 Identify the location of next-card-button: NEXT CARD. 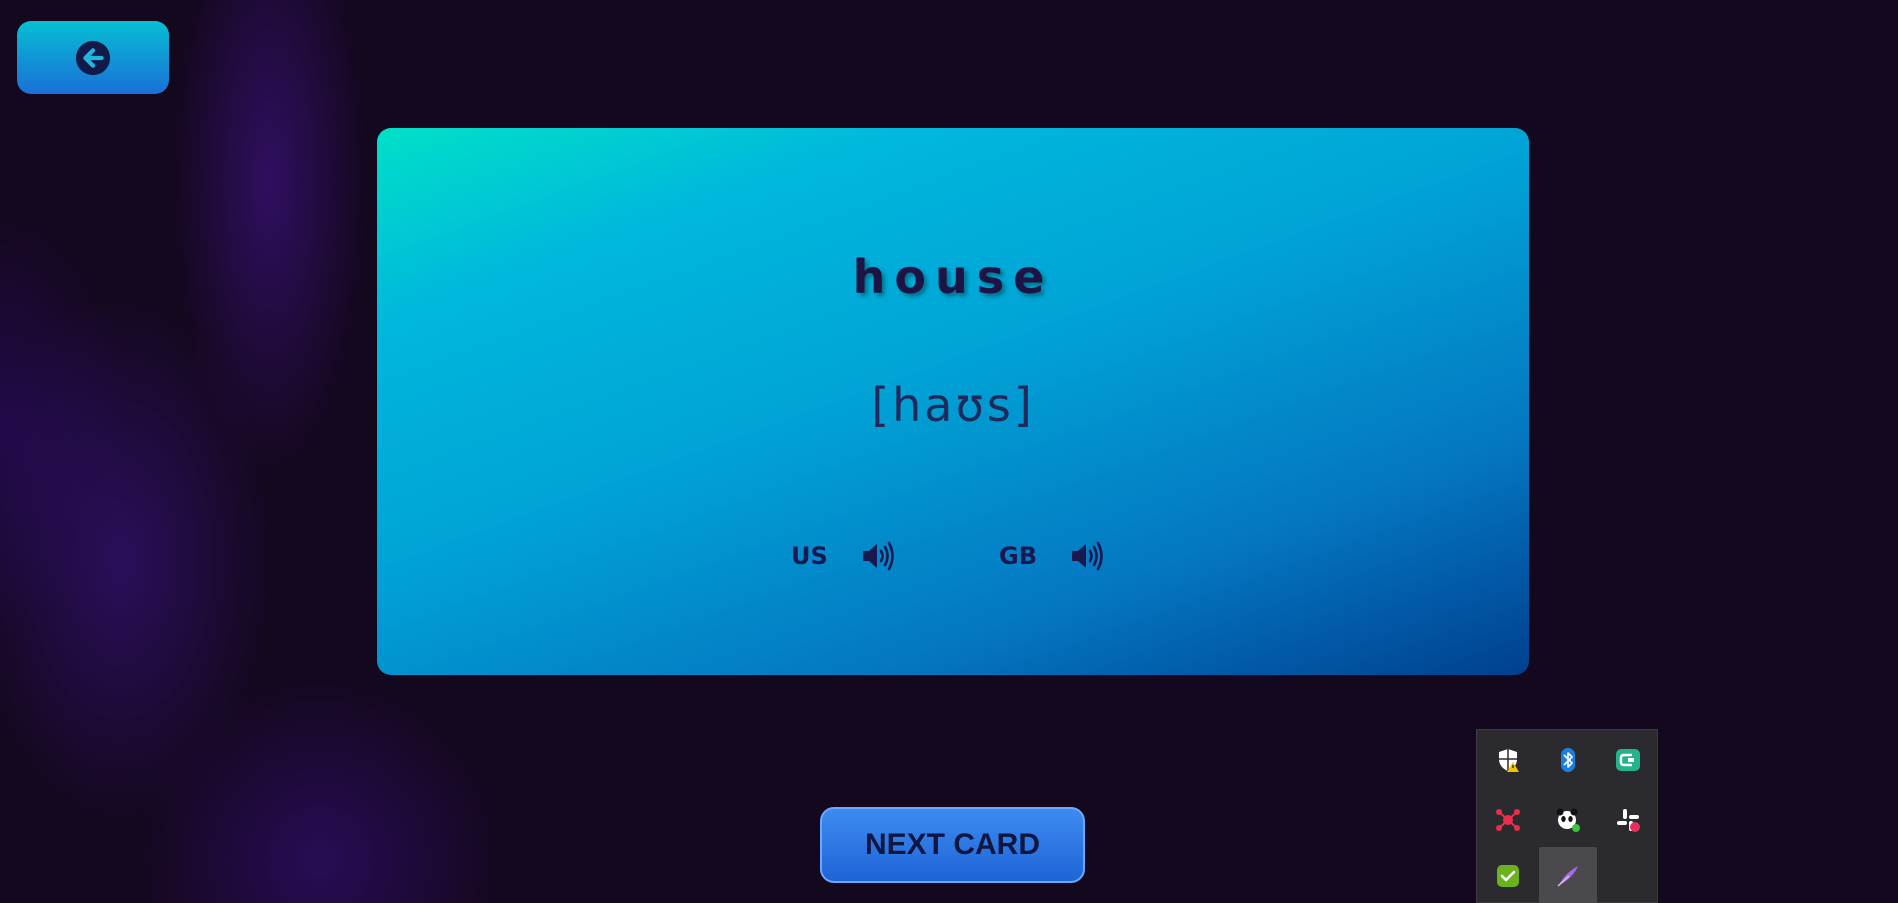
(952, 845).